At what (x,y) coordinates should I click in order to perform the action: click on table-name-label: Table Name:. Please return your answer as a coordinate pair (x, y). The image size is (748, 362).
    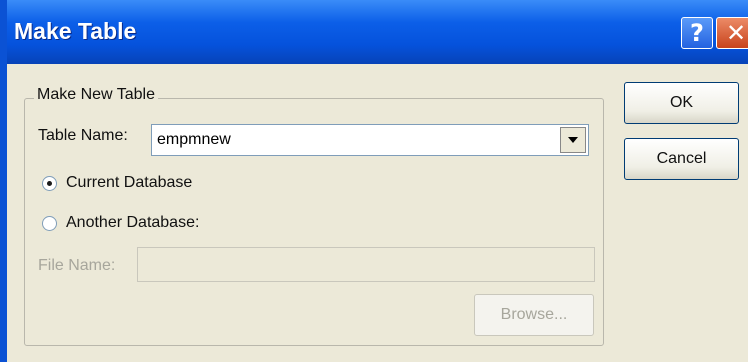
    Looking at the image, I should click on (83, 135).